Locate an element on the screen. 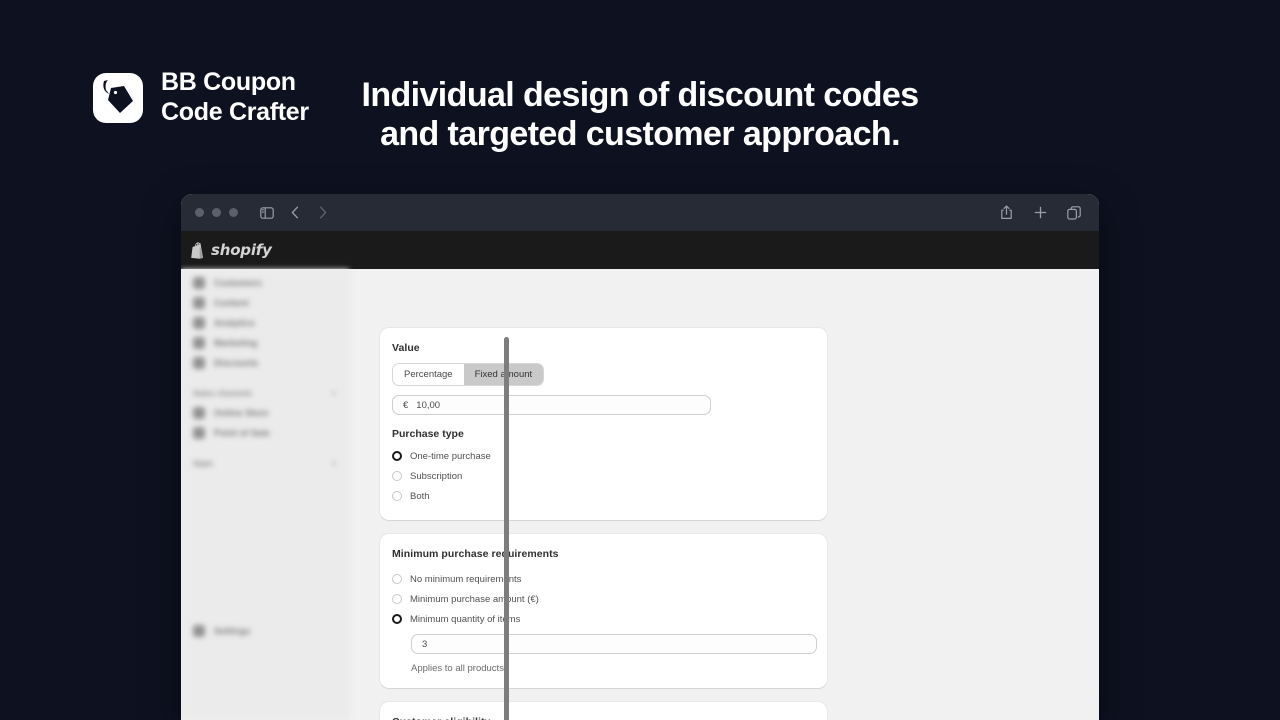 The width and height of the screenshot is (1280, 720). sidebar-item-label: Analytics is located at coordinates (234, 323).